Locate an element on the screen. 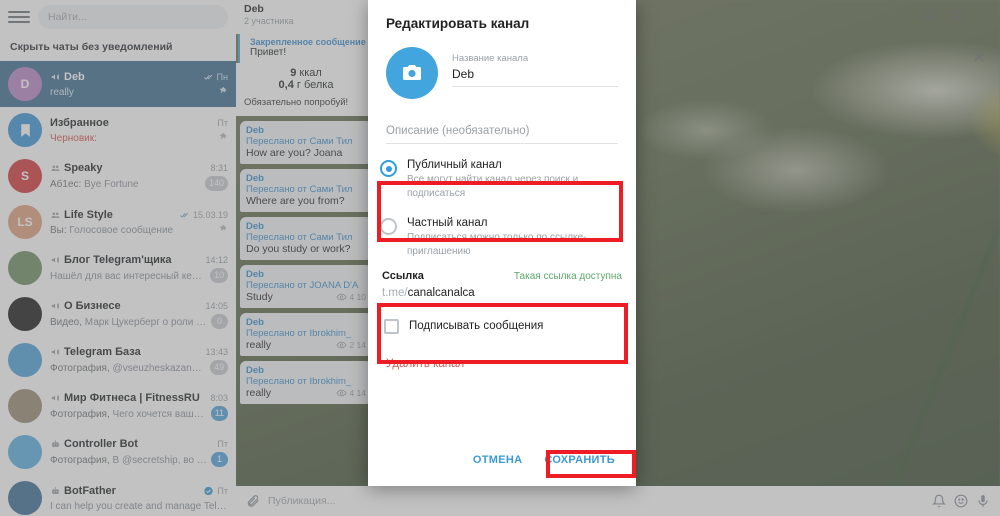 This screenshot has width=1000, height=516. delete-channel-button: Удалить канал is located at coordinates (425, 364).